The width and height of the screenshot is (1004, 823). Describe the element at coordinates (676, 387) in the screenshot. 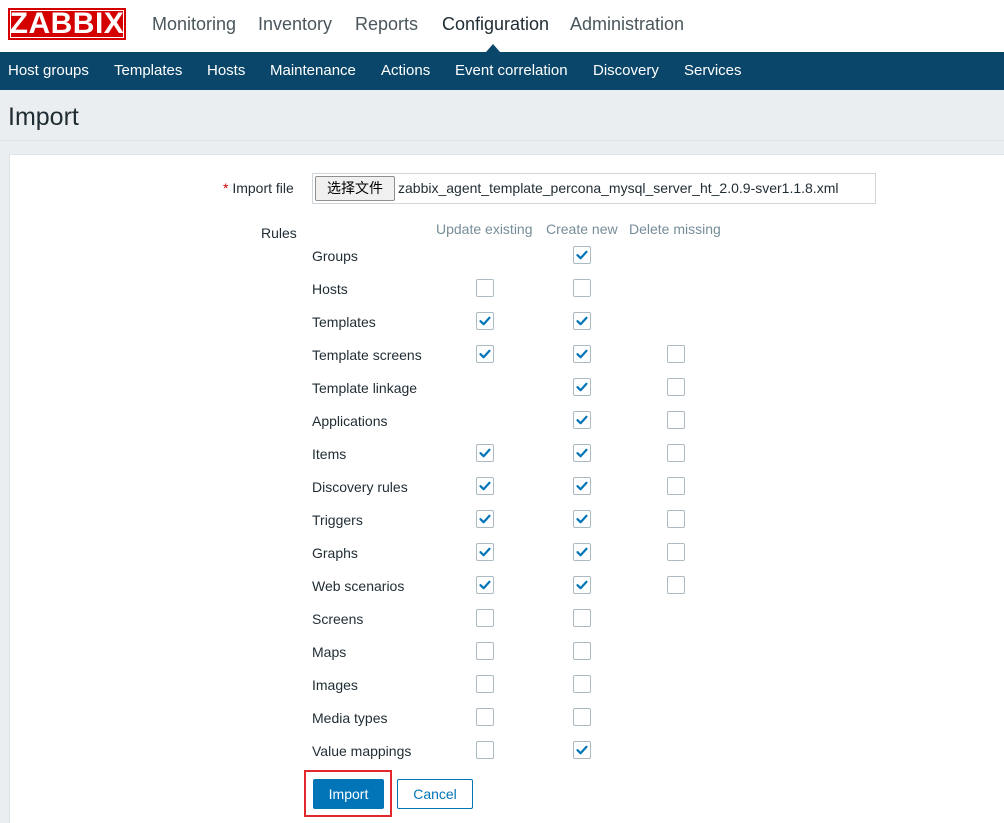

I see `checkbox-delete-template-linkage` at that location.